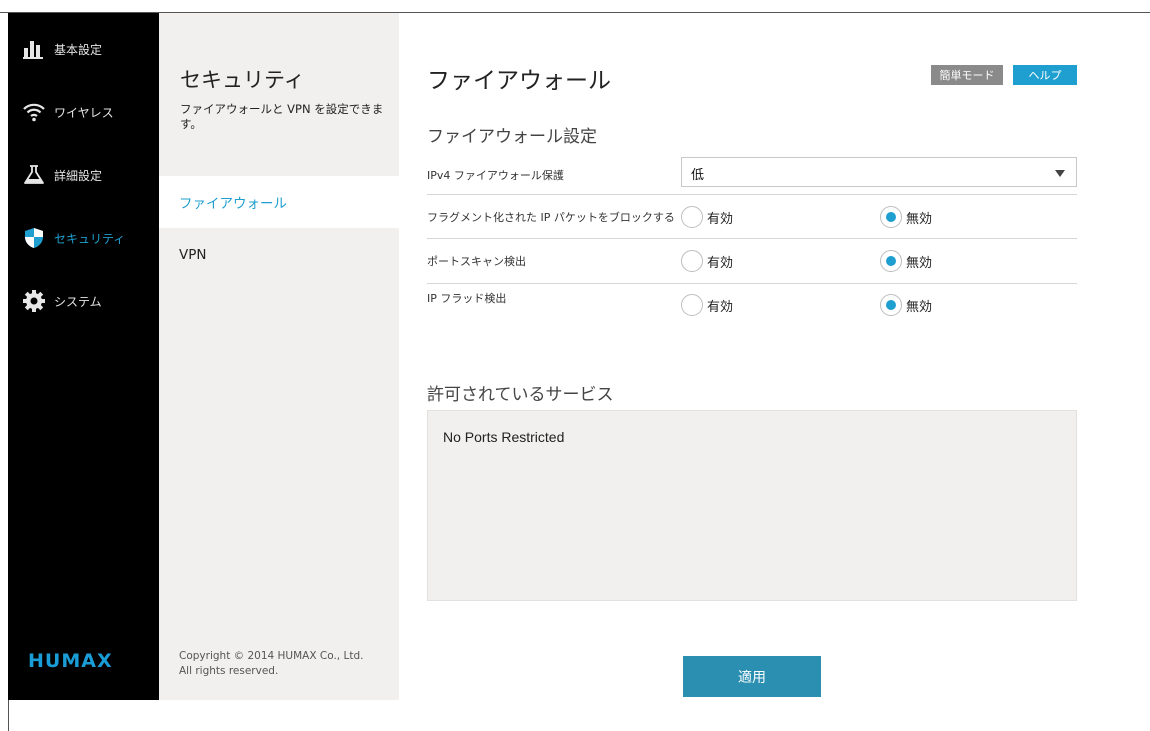 This screenshot has height=731, width=1150. Describe the element at coordinates (90, 238) in the screenshot. I see `nav-label: セキュリティ` at that location.